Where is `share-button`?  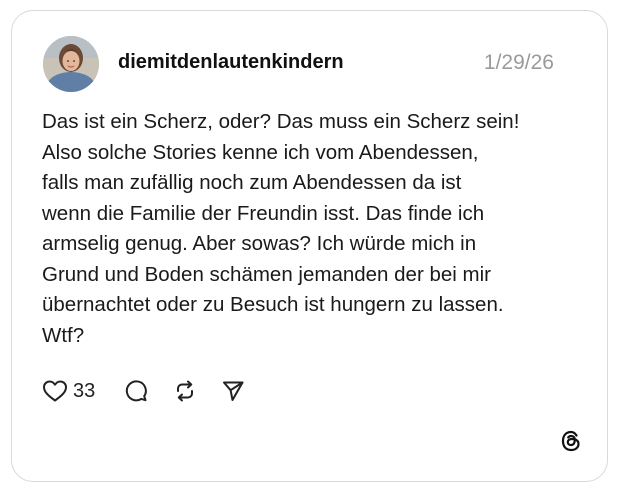
share-button is located at coordinates (233, 391).